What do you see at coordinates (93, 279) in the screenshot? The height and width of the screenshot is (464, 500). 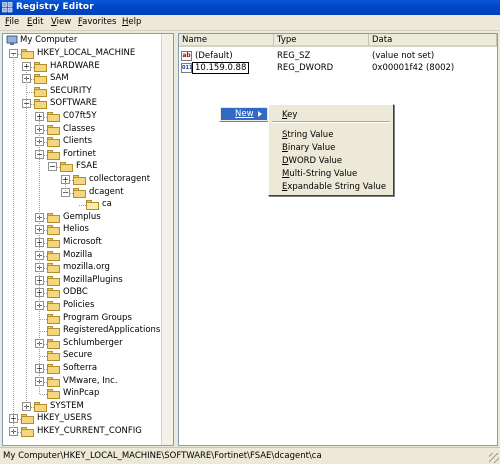 I see `tree-node-label: MozillaPlugins` at bounding box center [93, 279].